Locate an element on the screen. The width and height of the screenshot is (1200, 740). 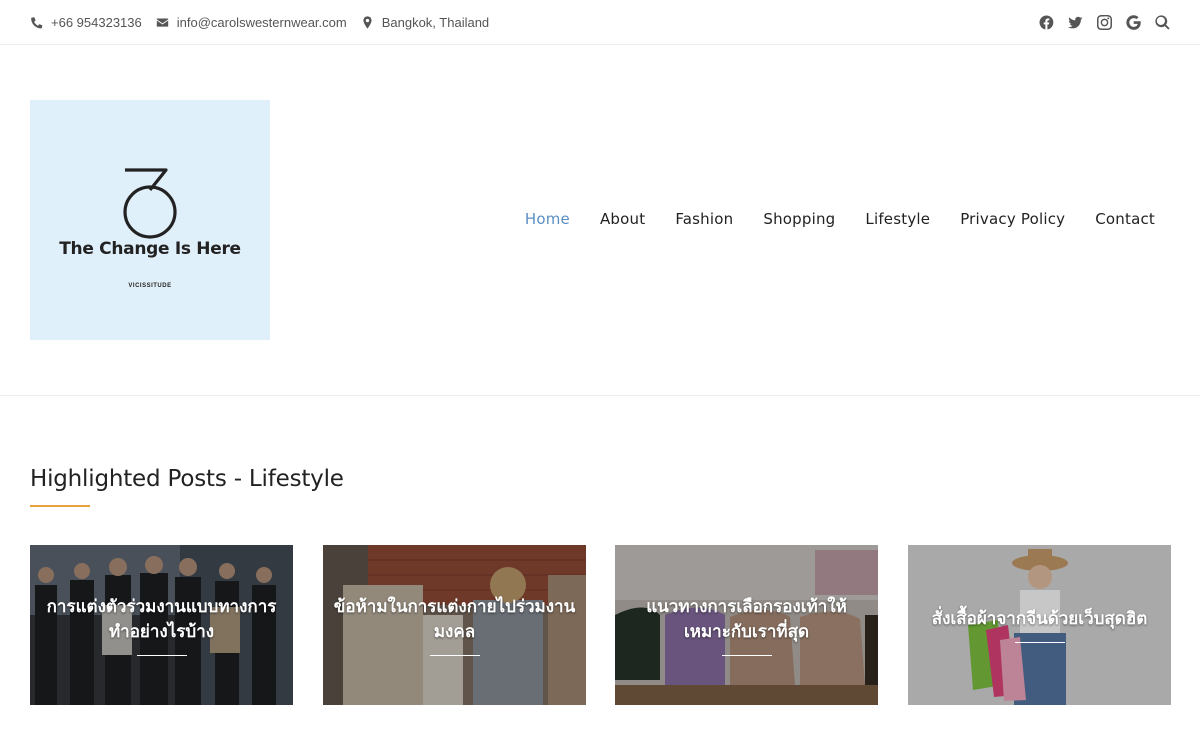
contact-phone: +66 954323136 is located at coordinates (86, 22).